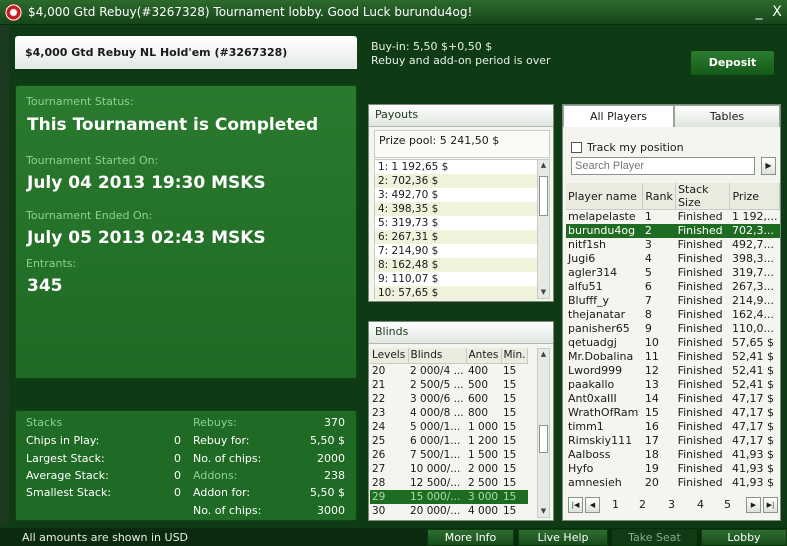 The width and height of the screenshot is (787, 546). Describe the element at coordinates (432, 46) in the screenshot. I see `buyin-line: Buy-in: 5,50 $+0,50 $` at that location.